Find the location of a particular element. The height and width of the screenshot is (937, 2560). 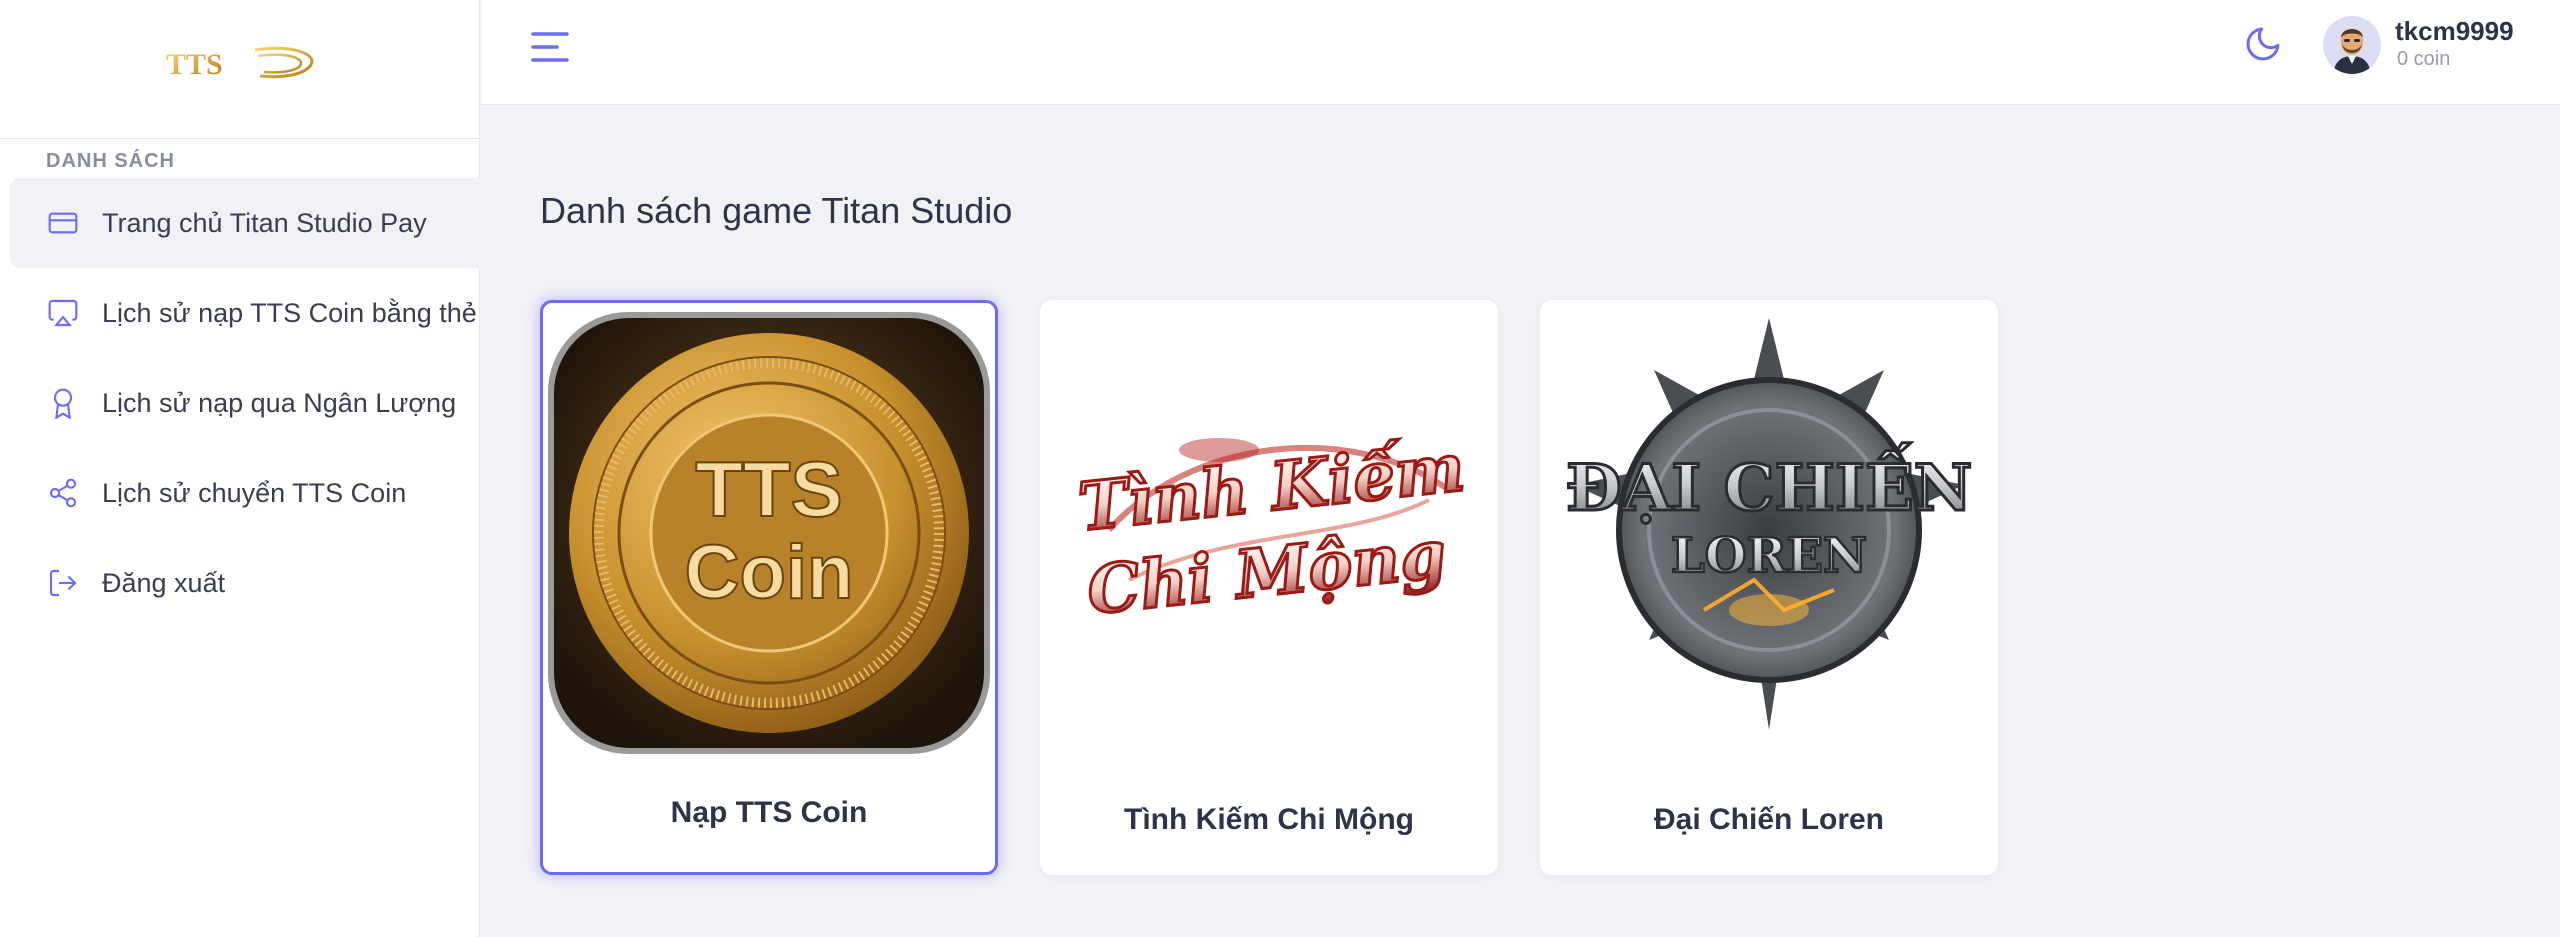

sidebar-item-card-topup-history: Lịch sử nạp TTS Coin bằng thẻ is located at coordinates (245, 313).